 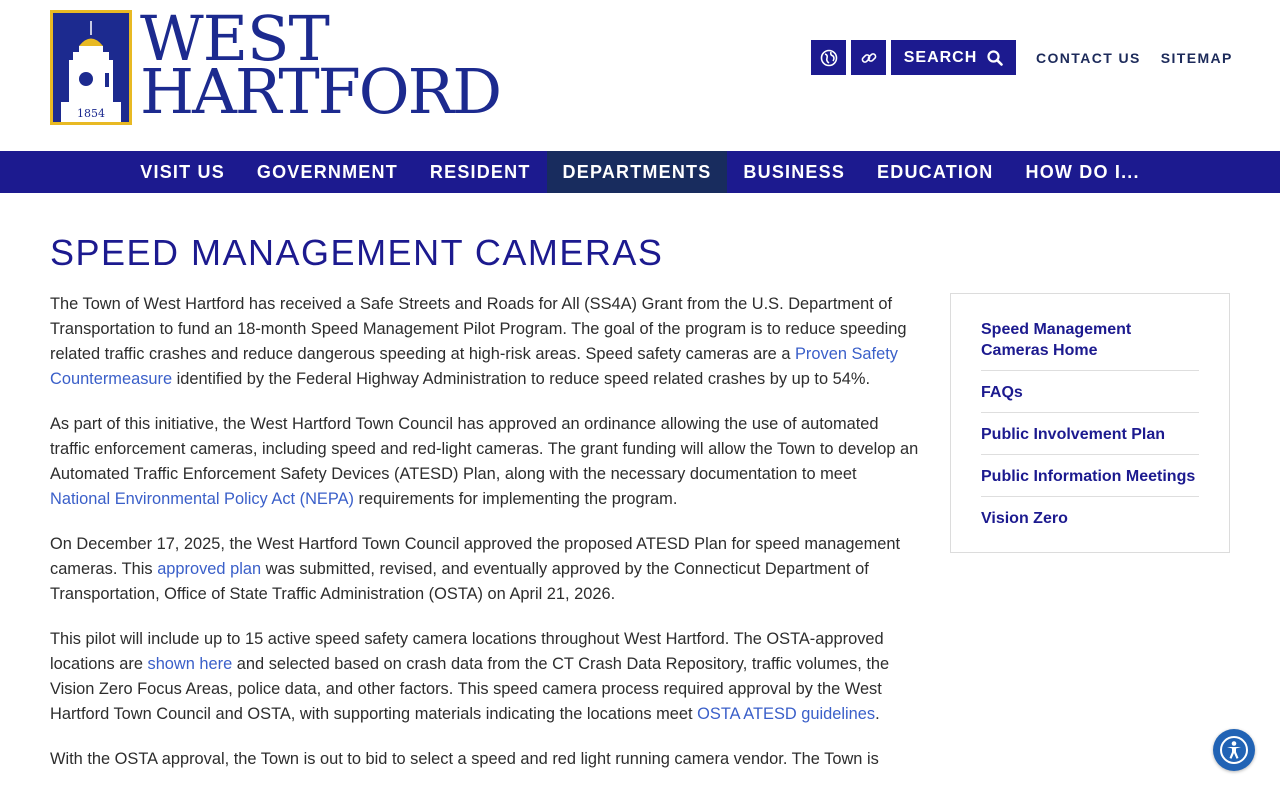 What do you see at coordinates (91, 113) in the screenshot?
I see `seal-year: 1854` at bounding box center [91, 113].